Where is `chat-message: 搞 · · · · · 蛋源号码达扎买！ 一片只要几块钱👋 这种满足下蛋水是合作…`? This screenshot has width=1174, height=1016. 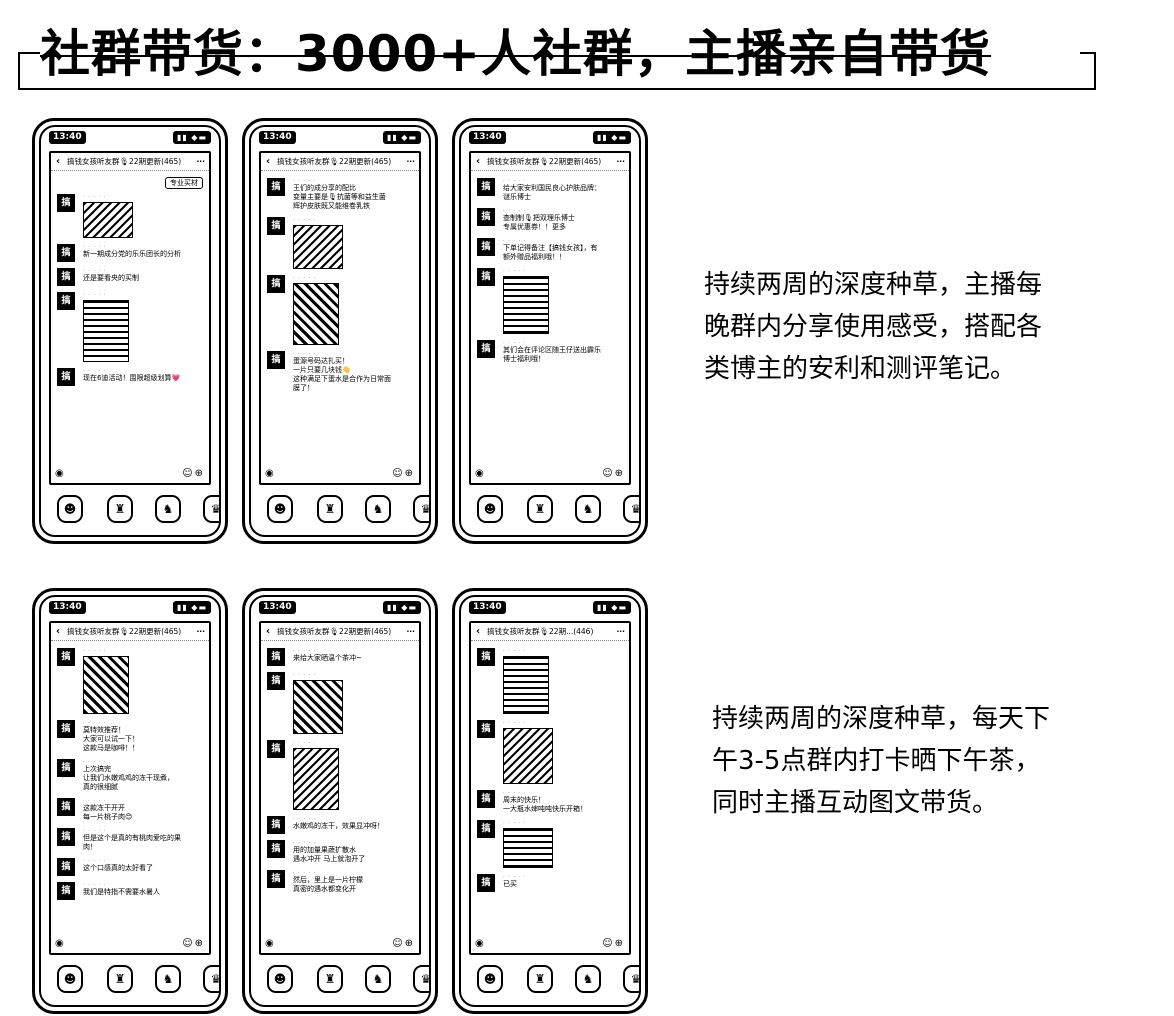 chat-message: 搞 · · · · · 蛋源号码达扎买！ 一片只要几块钱👋 这种满足下蛋水是合作… is located at coordinates (341, 372).